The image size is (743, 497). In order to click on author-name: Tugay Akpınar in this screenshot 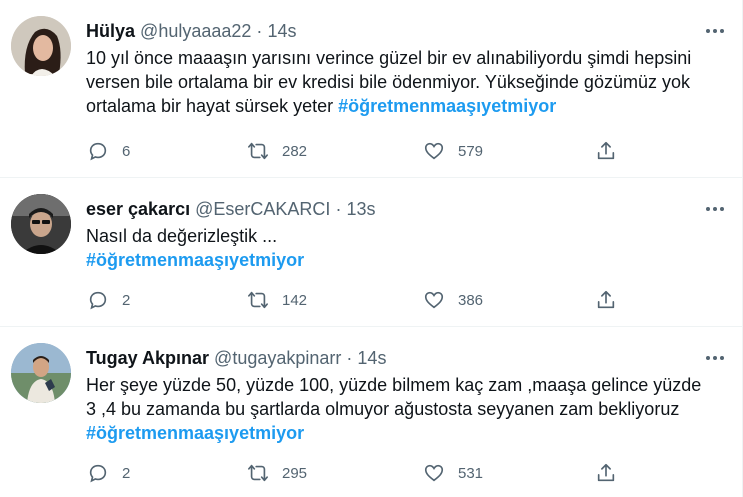, I will do `click(147, 358)`.